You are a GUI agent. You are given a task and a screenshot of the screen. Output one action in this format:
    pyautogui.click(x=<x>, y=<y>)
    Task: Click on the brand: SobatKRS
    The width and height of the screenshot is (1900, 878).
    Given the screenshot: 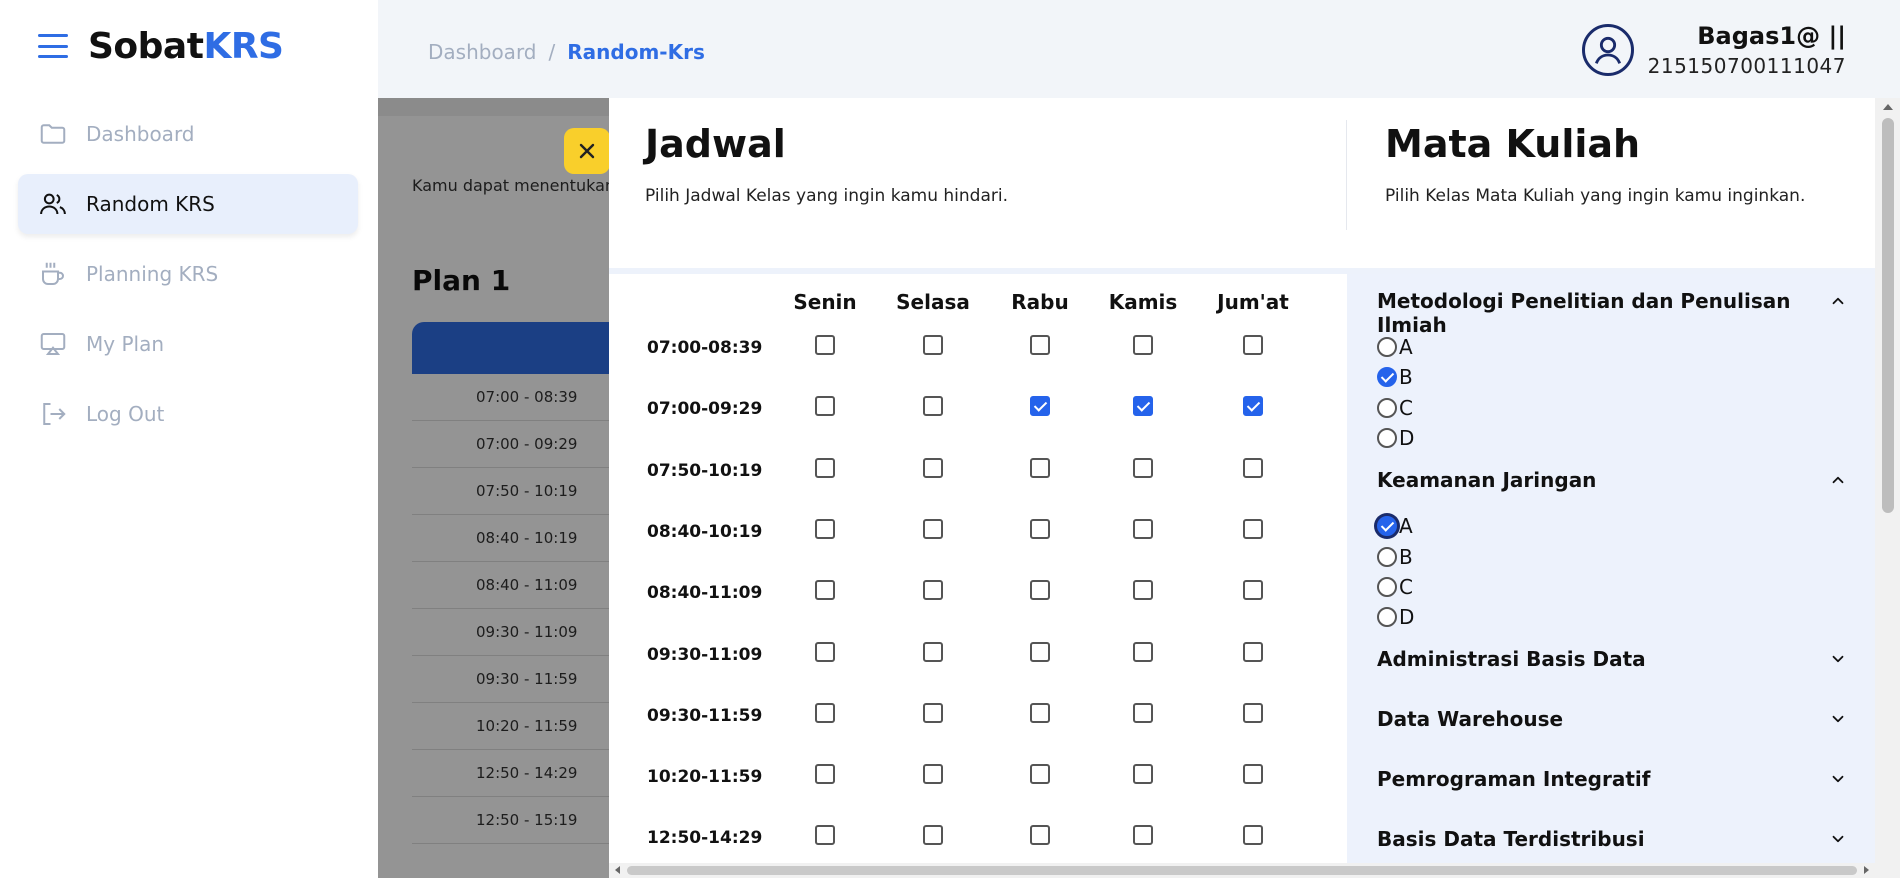 What is the action you would take?
    pyautogui.click(x=161, y=46)
    